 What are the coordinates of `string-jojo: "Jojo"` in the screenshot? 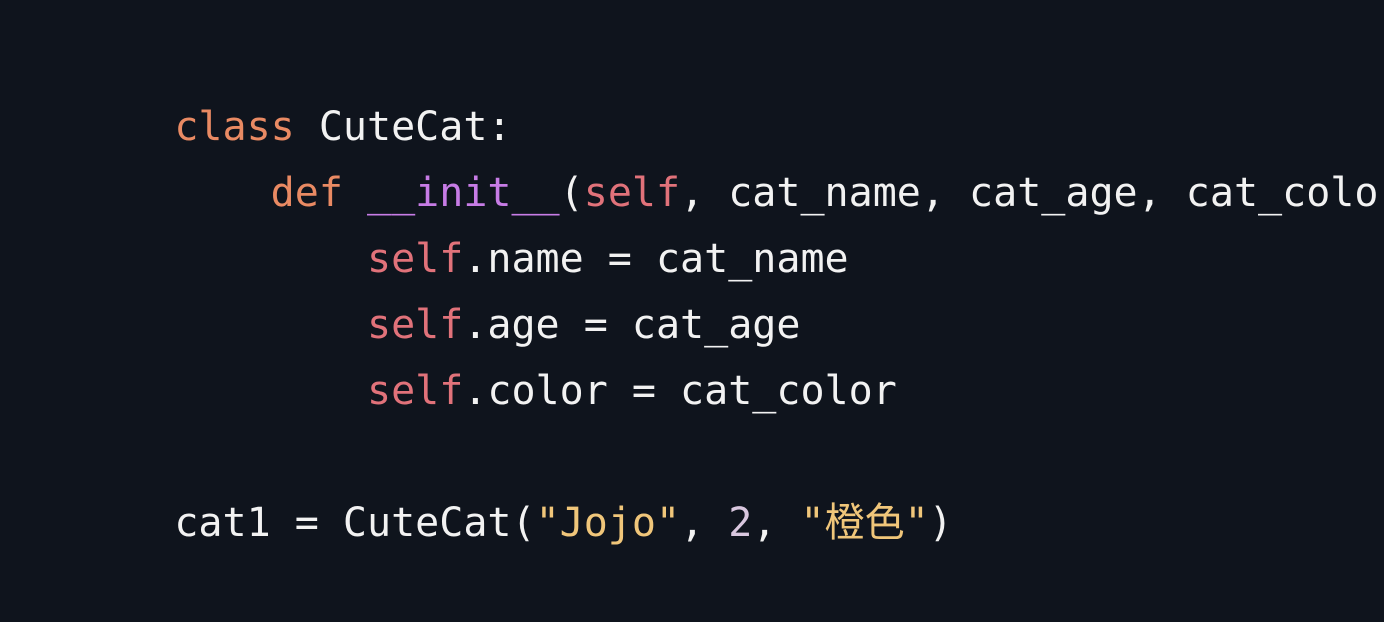 It's located at (608, 523).